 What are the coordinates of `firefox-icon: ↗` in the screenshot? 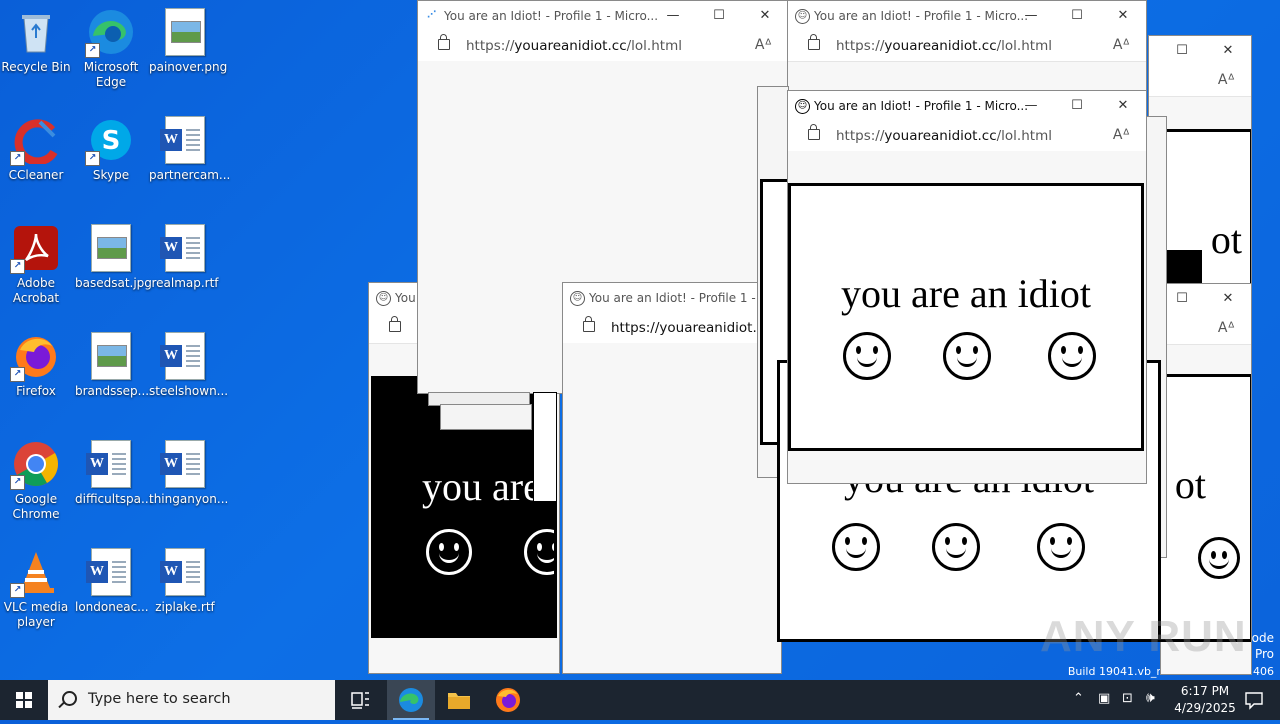 It's located at (35, 357).